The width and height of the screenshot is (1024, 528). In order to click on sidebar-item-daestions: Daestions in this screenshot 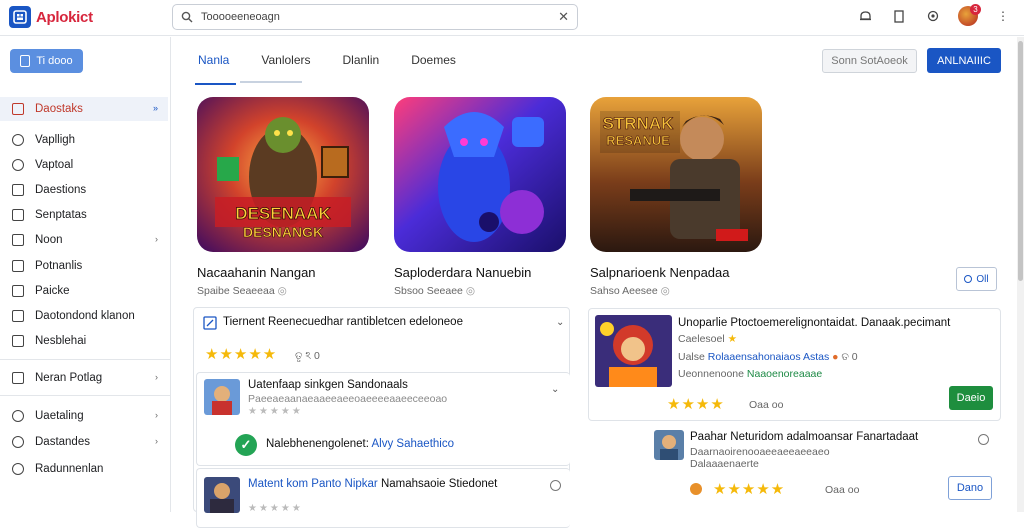, I will do `click(84, 190)`.